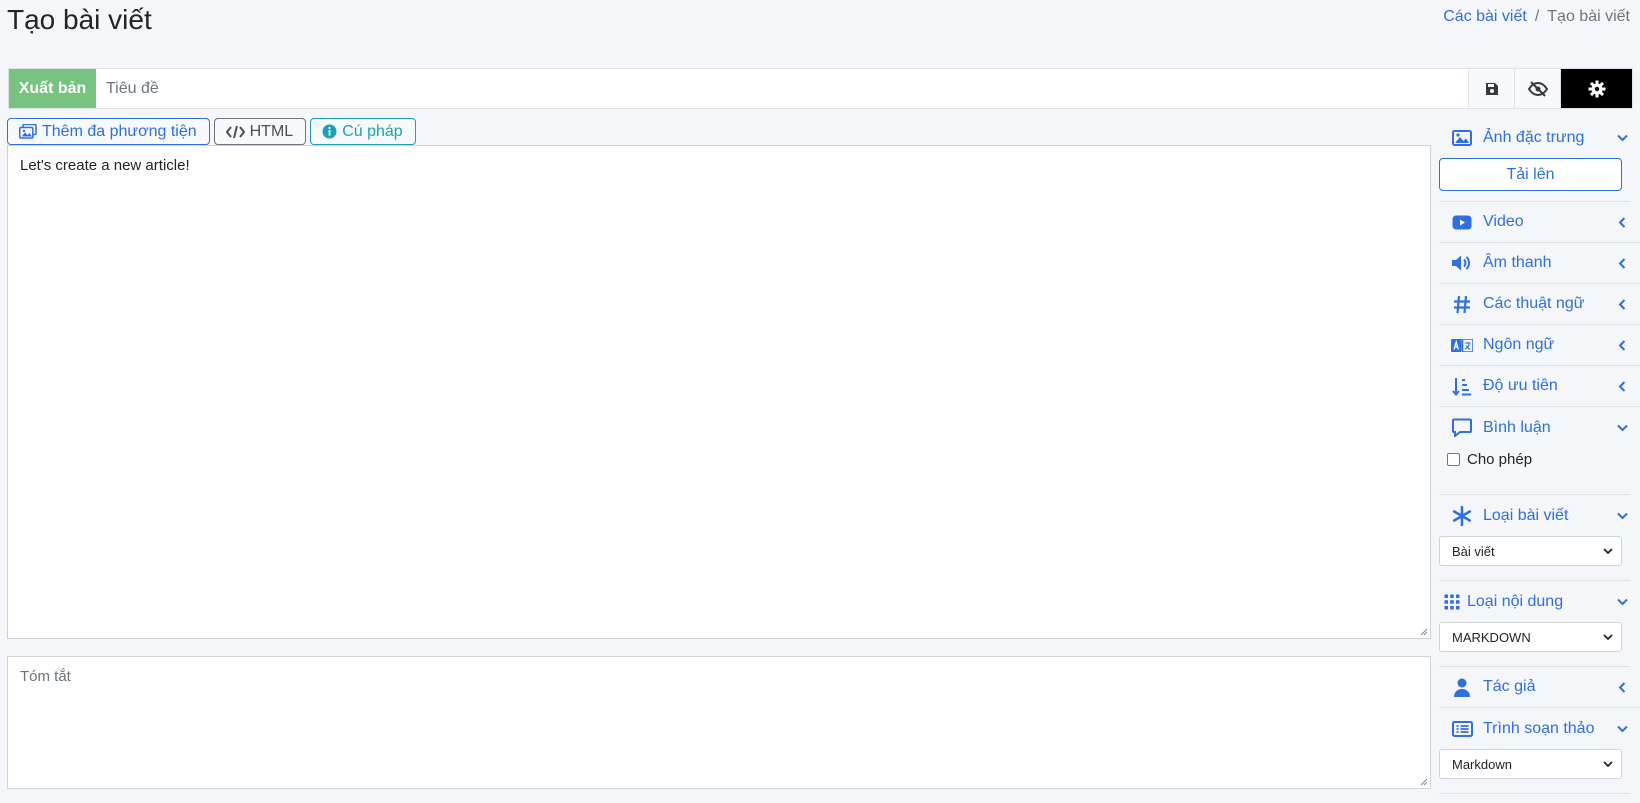 The height and width of the screenshot is (803, 1640). I want to click on allow-comments-checkbox: Cho phép, so click(1534, 459).